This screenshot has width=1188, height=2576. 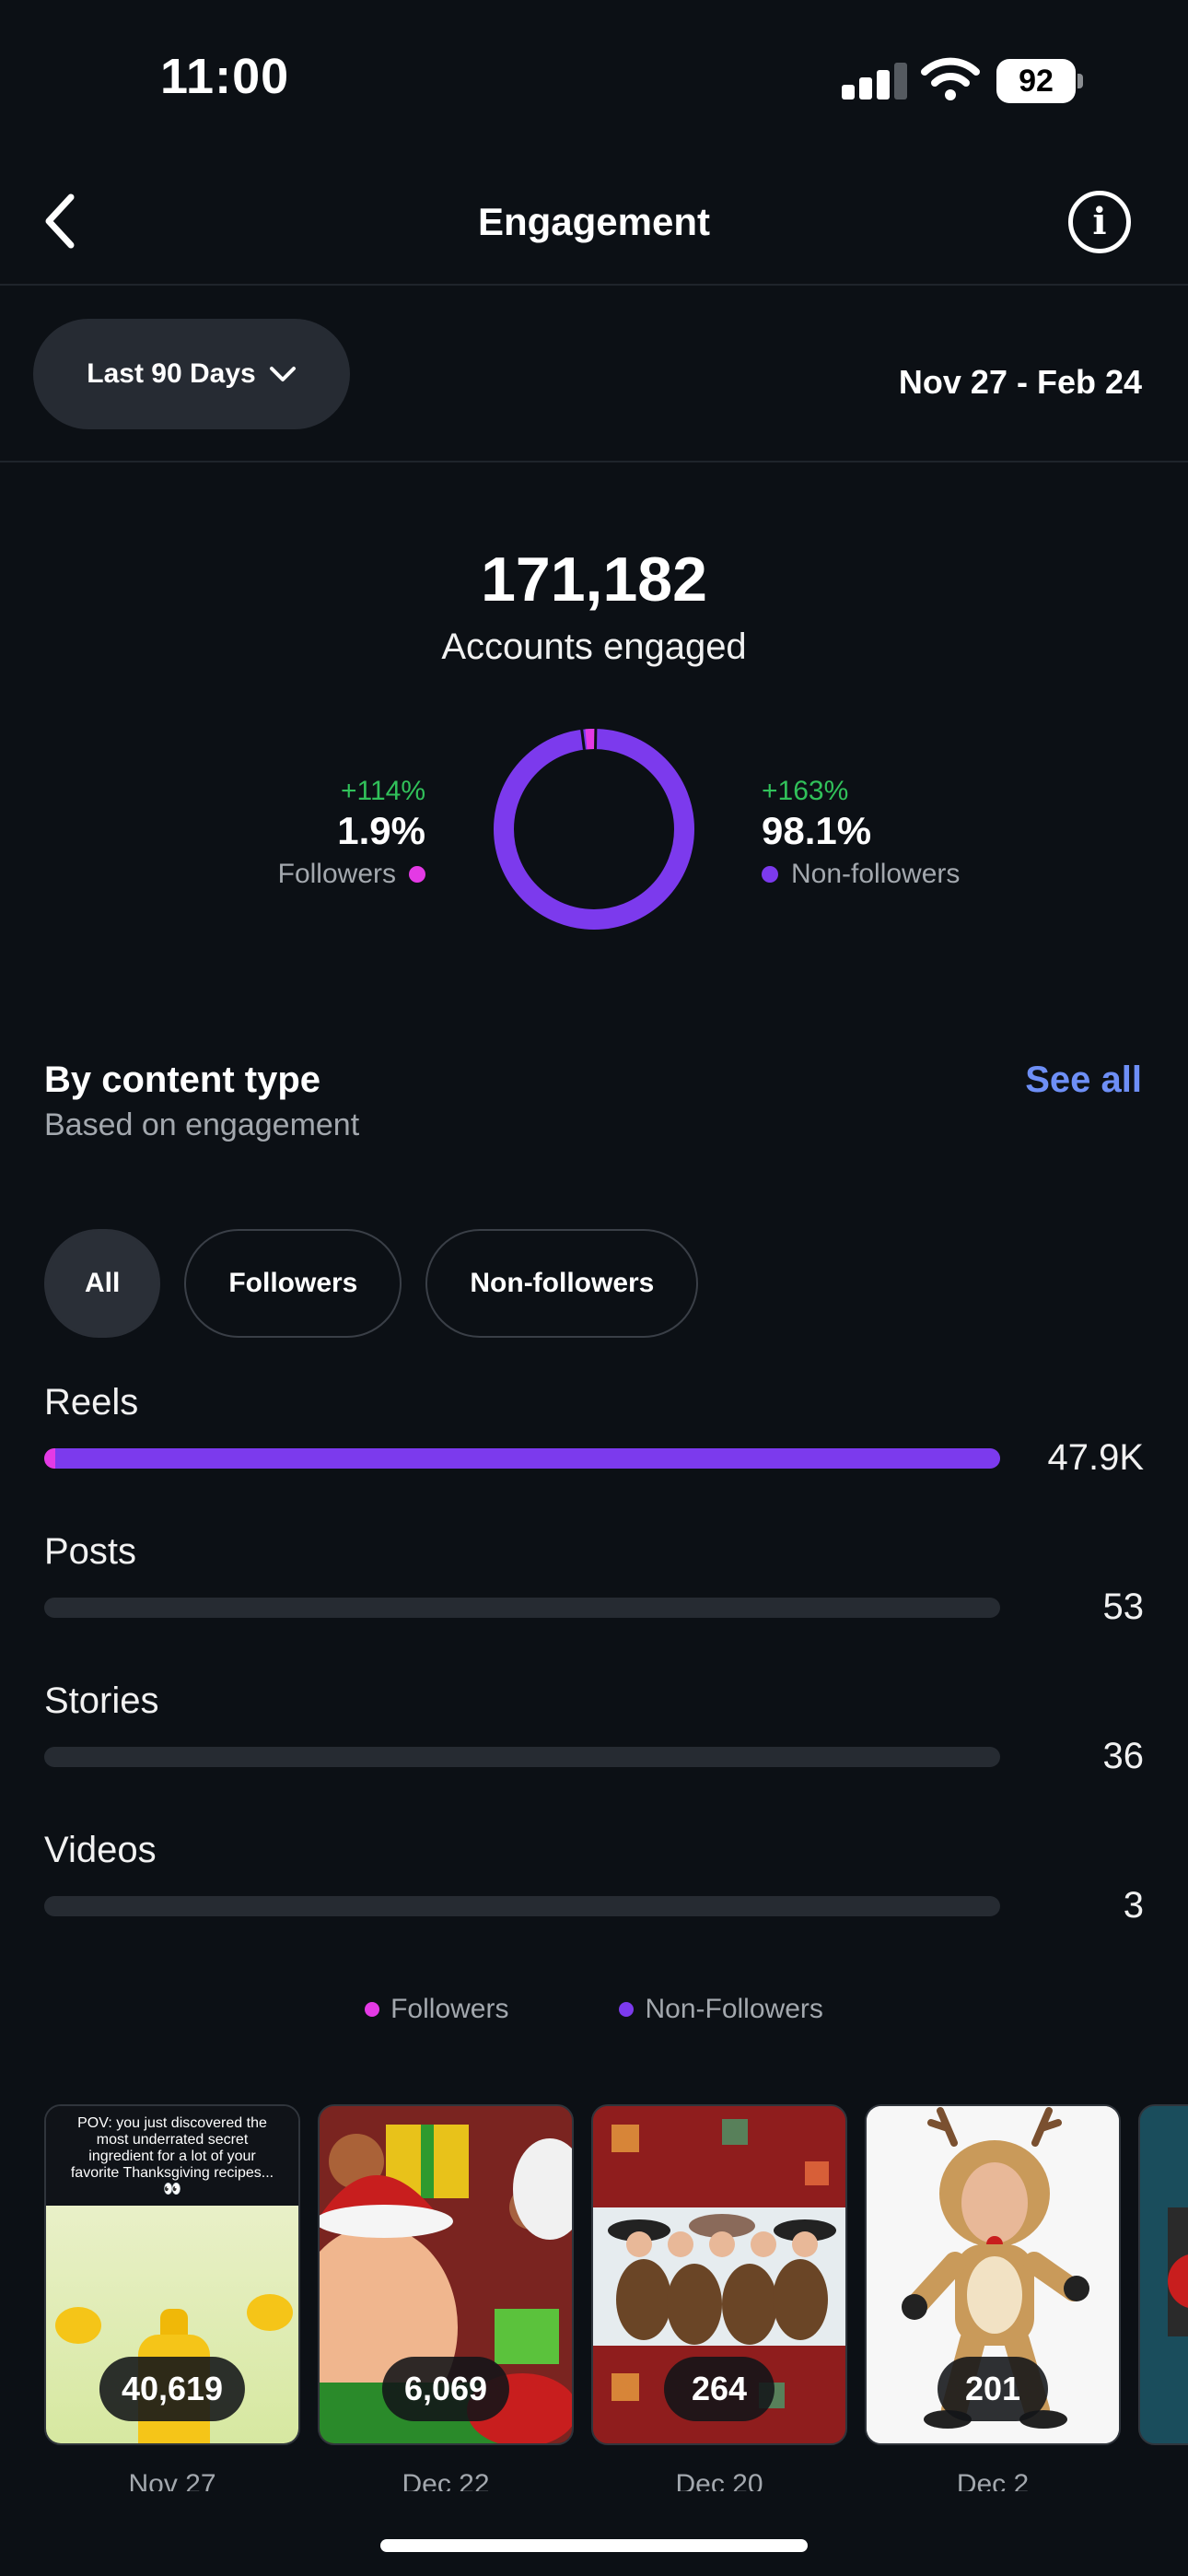 I want to click on filter-row: Last 90 Days Nov 27 - Feb 24, so click(x=594, y=374).